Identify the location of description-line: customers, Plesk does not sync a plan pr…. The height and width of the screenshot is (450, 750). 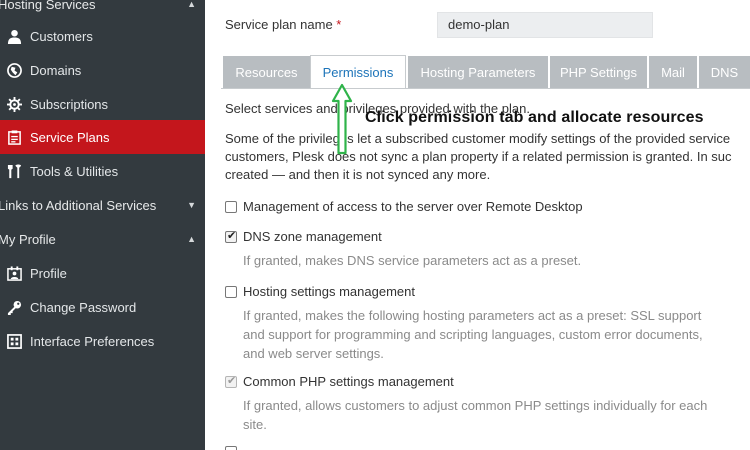
(478, 156).